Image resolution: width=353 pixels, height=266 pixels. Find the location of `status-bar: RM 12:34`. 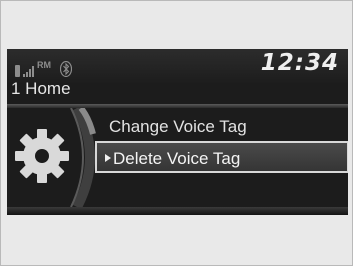

status-bar: RM 12:34 is located at coordinates (177, 66).